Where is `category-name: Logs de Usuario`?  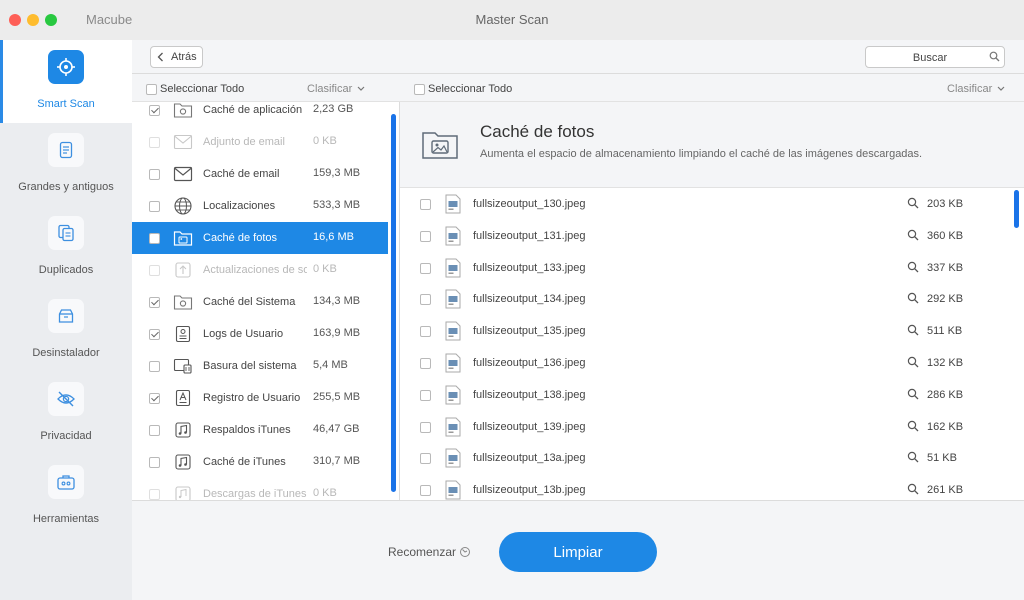 category-name: Logs de Usuario is located at coordinates (243, 334).